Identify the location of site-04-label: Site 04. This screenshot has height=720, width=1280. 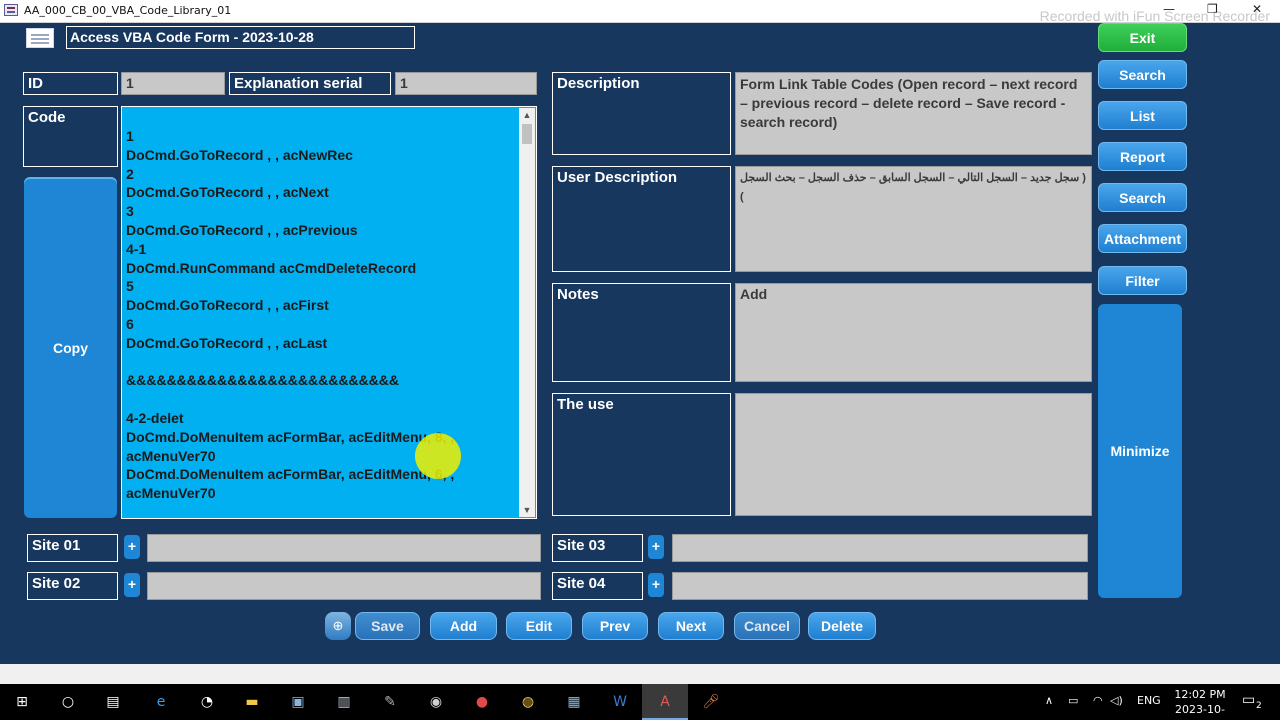
(597, 586).